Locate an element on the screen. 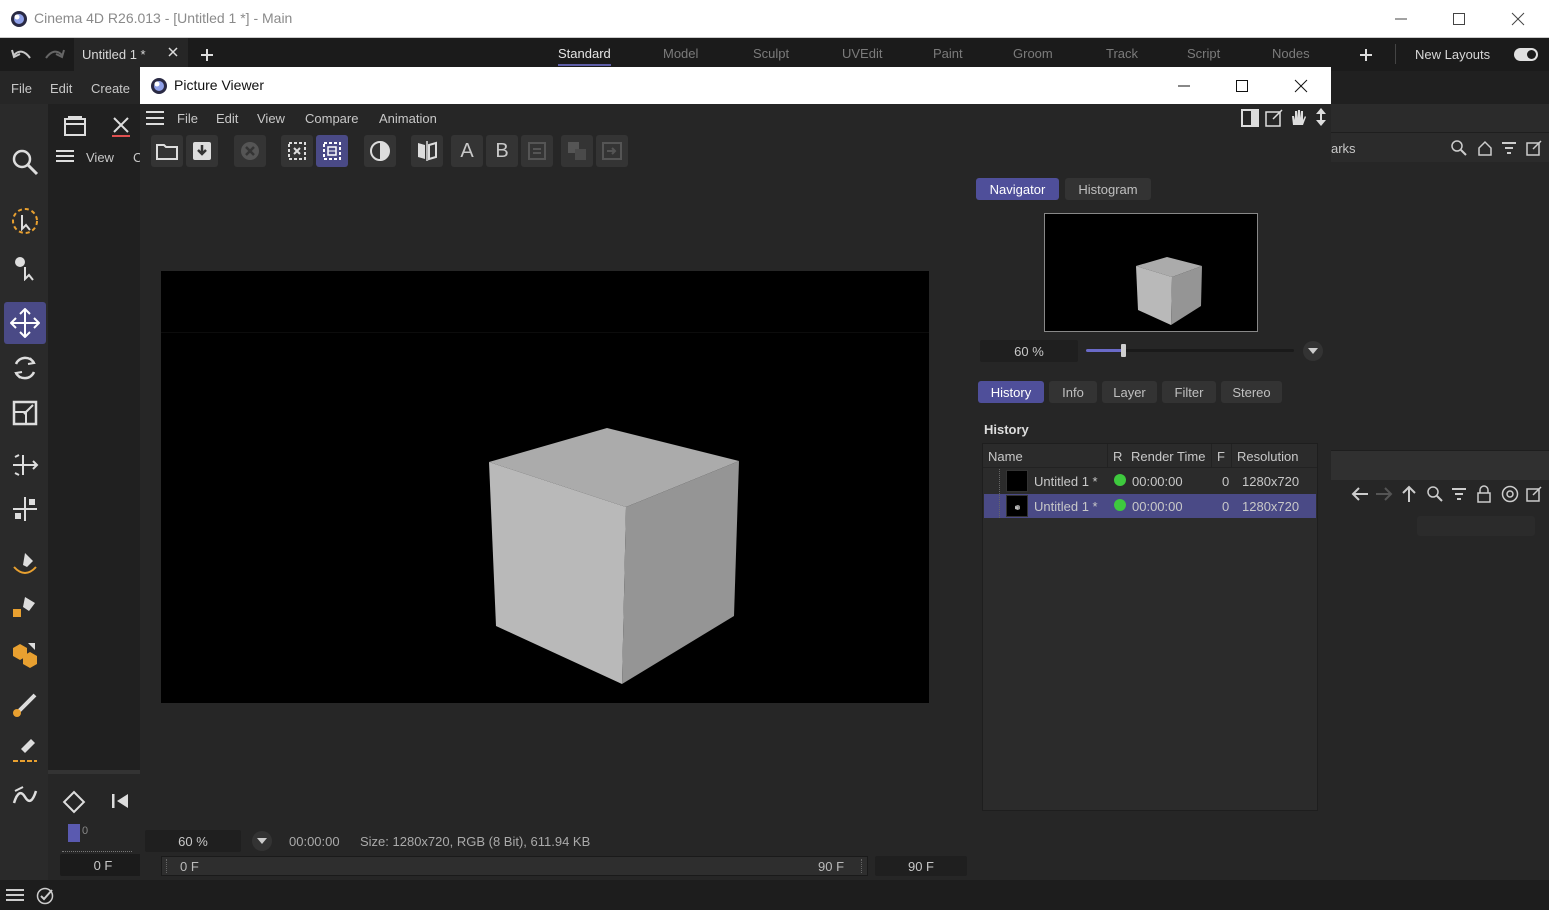  history-row-selected: Untitled 1 * 00:00:00 0 1280x720 is located at coordinates (1150, 506).